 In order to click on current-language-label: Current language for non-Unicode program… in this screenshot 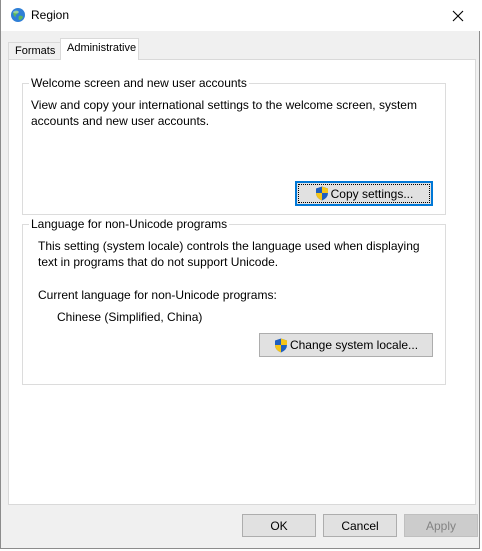, I will do `click(157, 295)`.